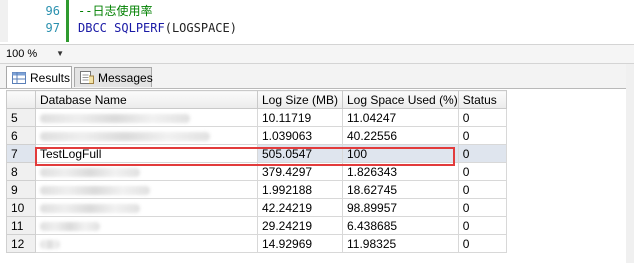 Image resolution: width=634 pixels, height=263 pixels. What do you see at coordinates (400, 207) in the screenshot?
I see `log-space-used-cell: 98.89957` at bounding box center [400, 207].